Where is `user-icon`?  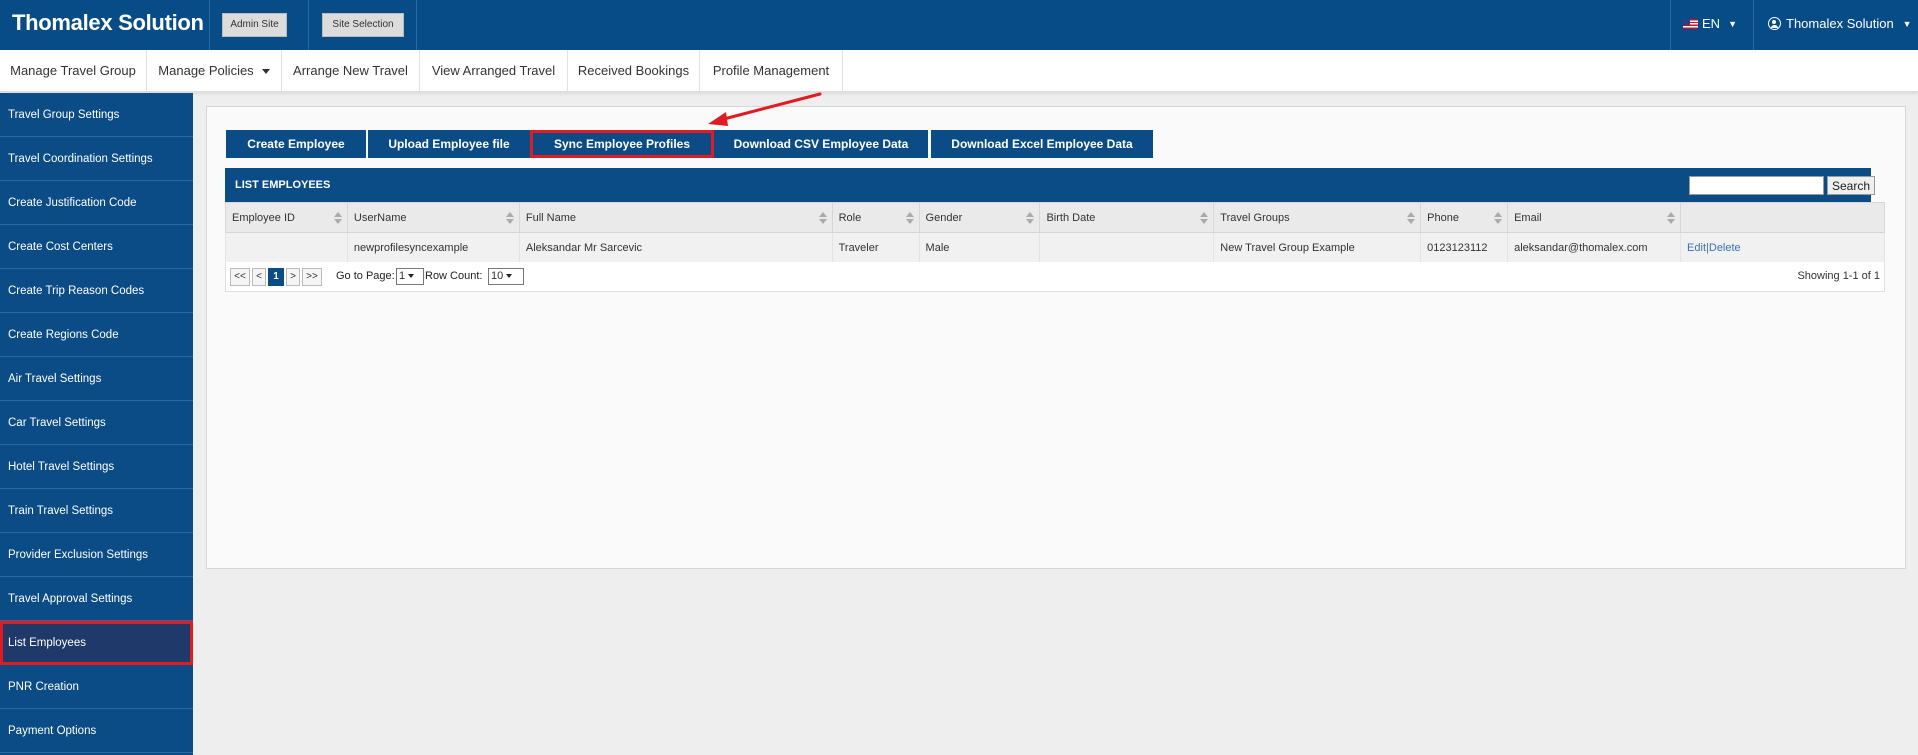 user-icon is located at coordinates (1774, 23).